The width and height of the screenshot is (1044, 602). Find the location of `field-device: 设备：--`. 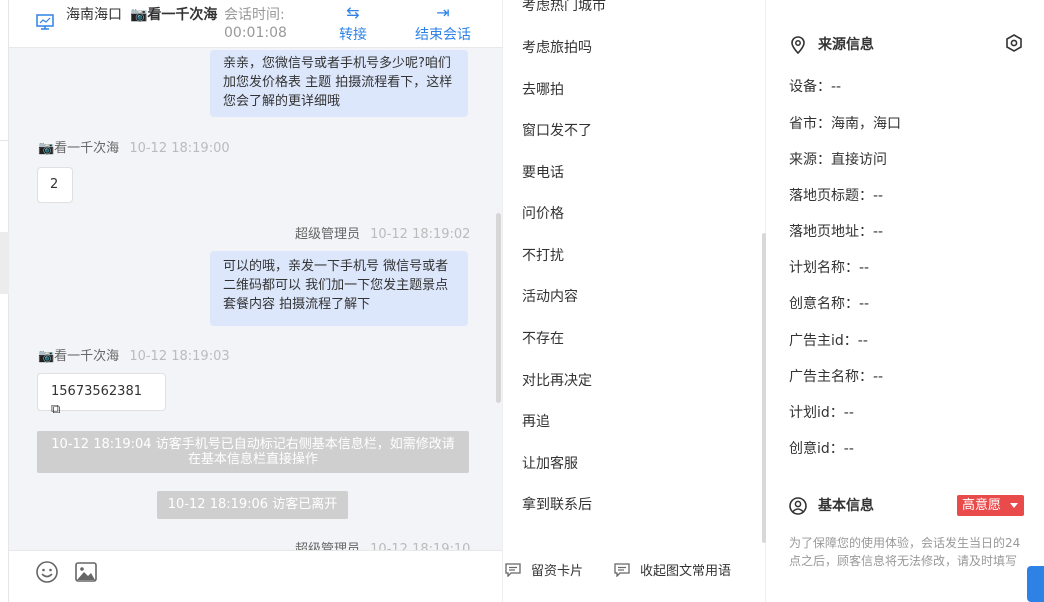

field-device: 设备：-- is located at coordinates (815, 87).